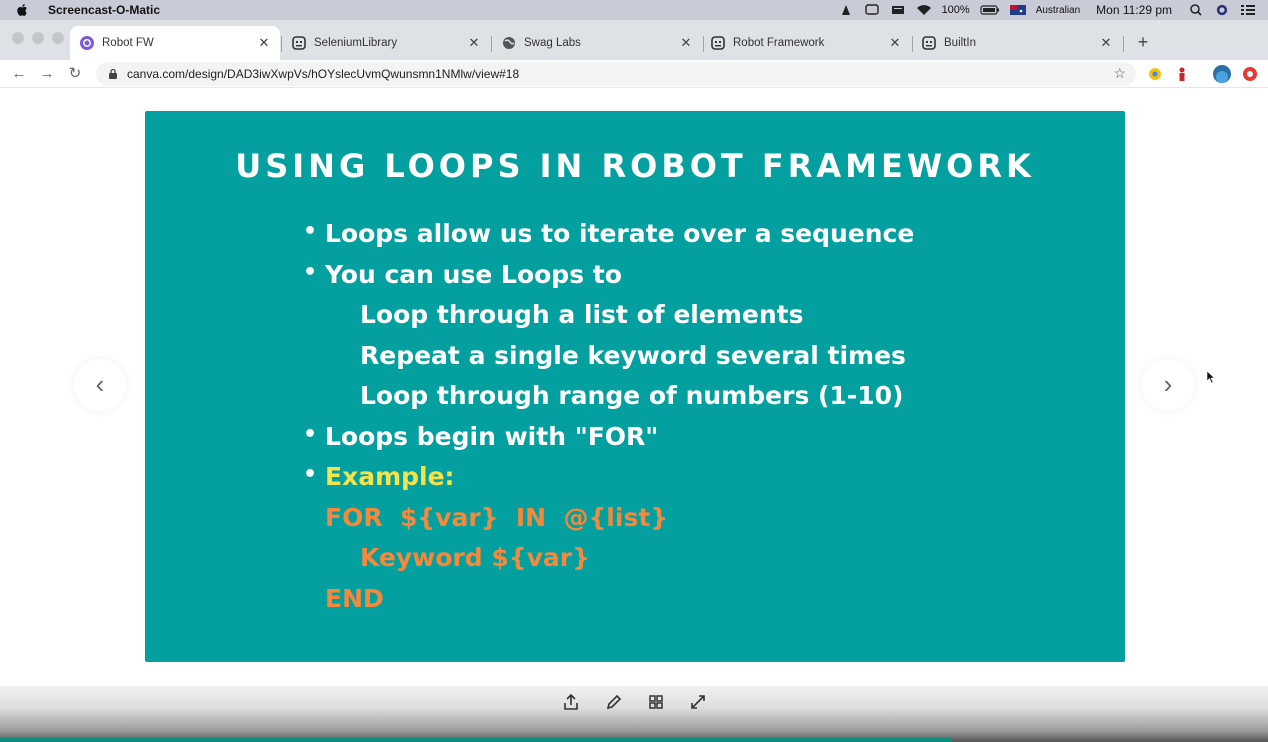 The image size is (1268, 742). What do you see at coordinates (1196, 10) in the screenshot?
I see `spotlight-search-icon` at bounding box center [1196, 10].